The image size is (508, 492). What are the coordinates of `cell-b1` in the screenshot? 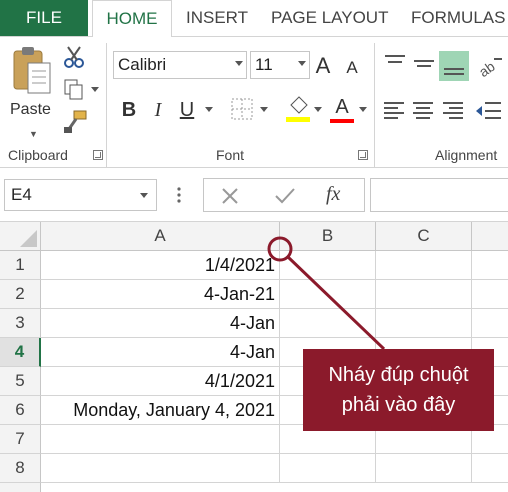 It's located at (328, 265).